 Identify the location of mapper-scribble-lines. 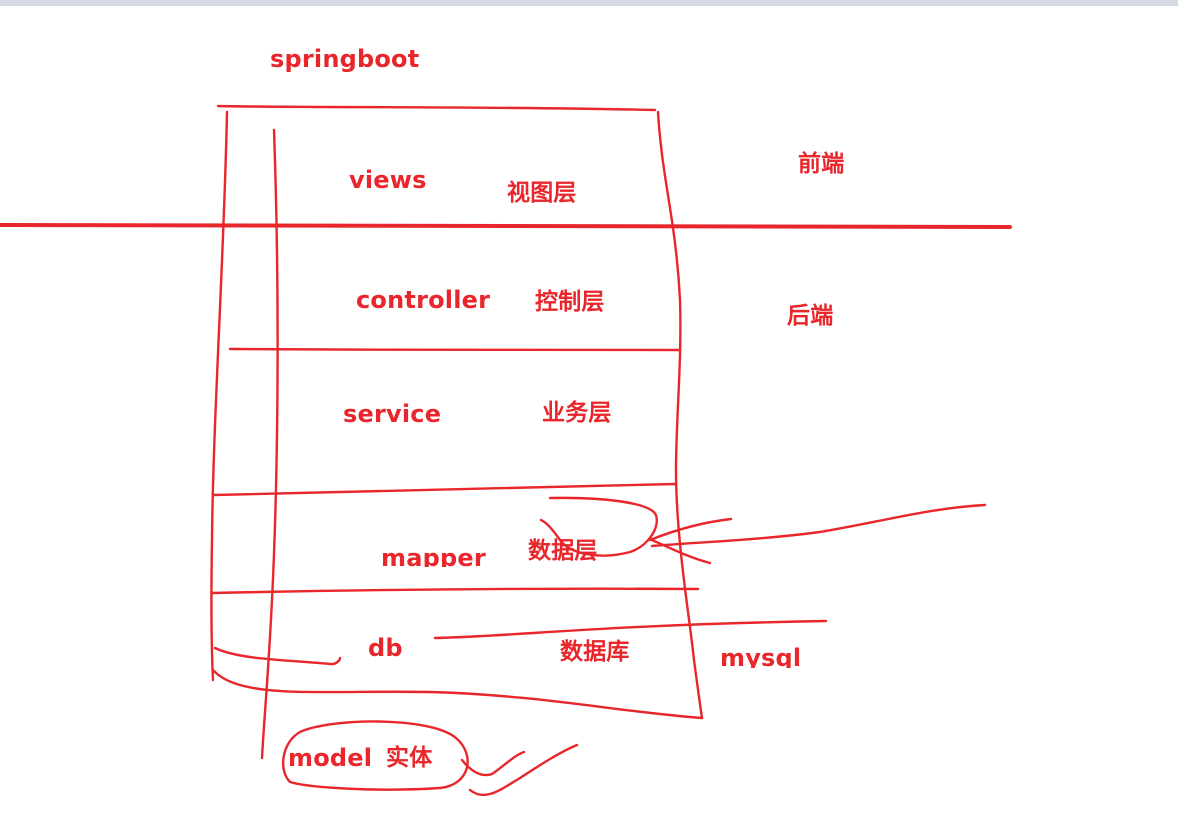
(817, 534).